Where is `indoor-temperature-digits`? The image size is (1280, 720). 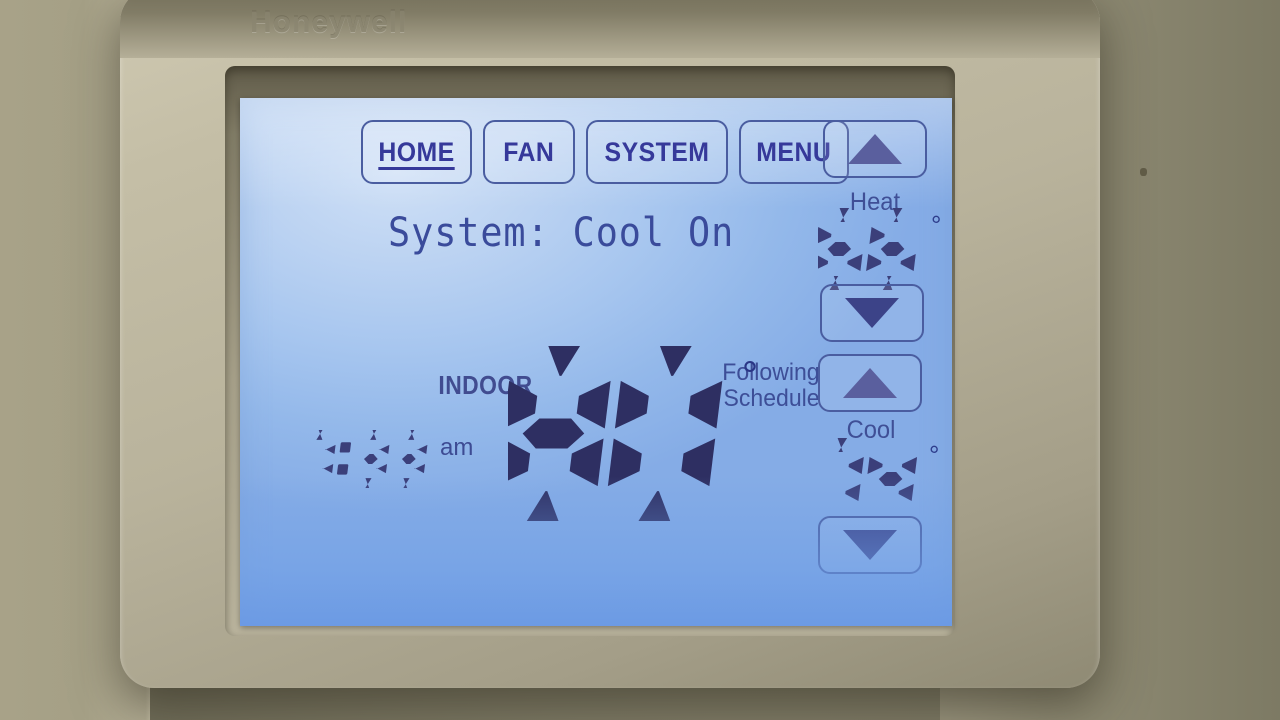 indoor-temperature-digits is located at coordinates (616, 438).